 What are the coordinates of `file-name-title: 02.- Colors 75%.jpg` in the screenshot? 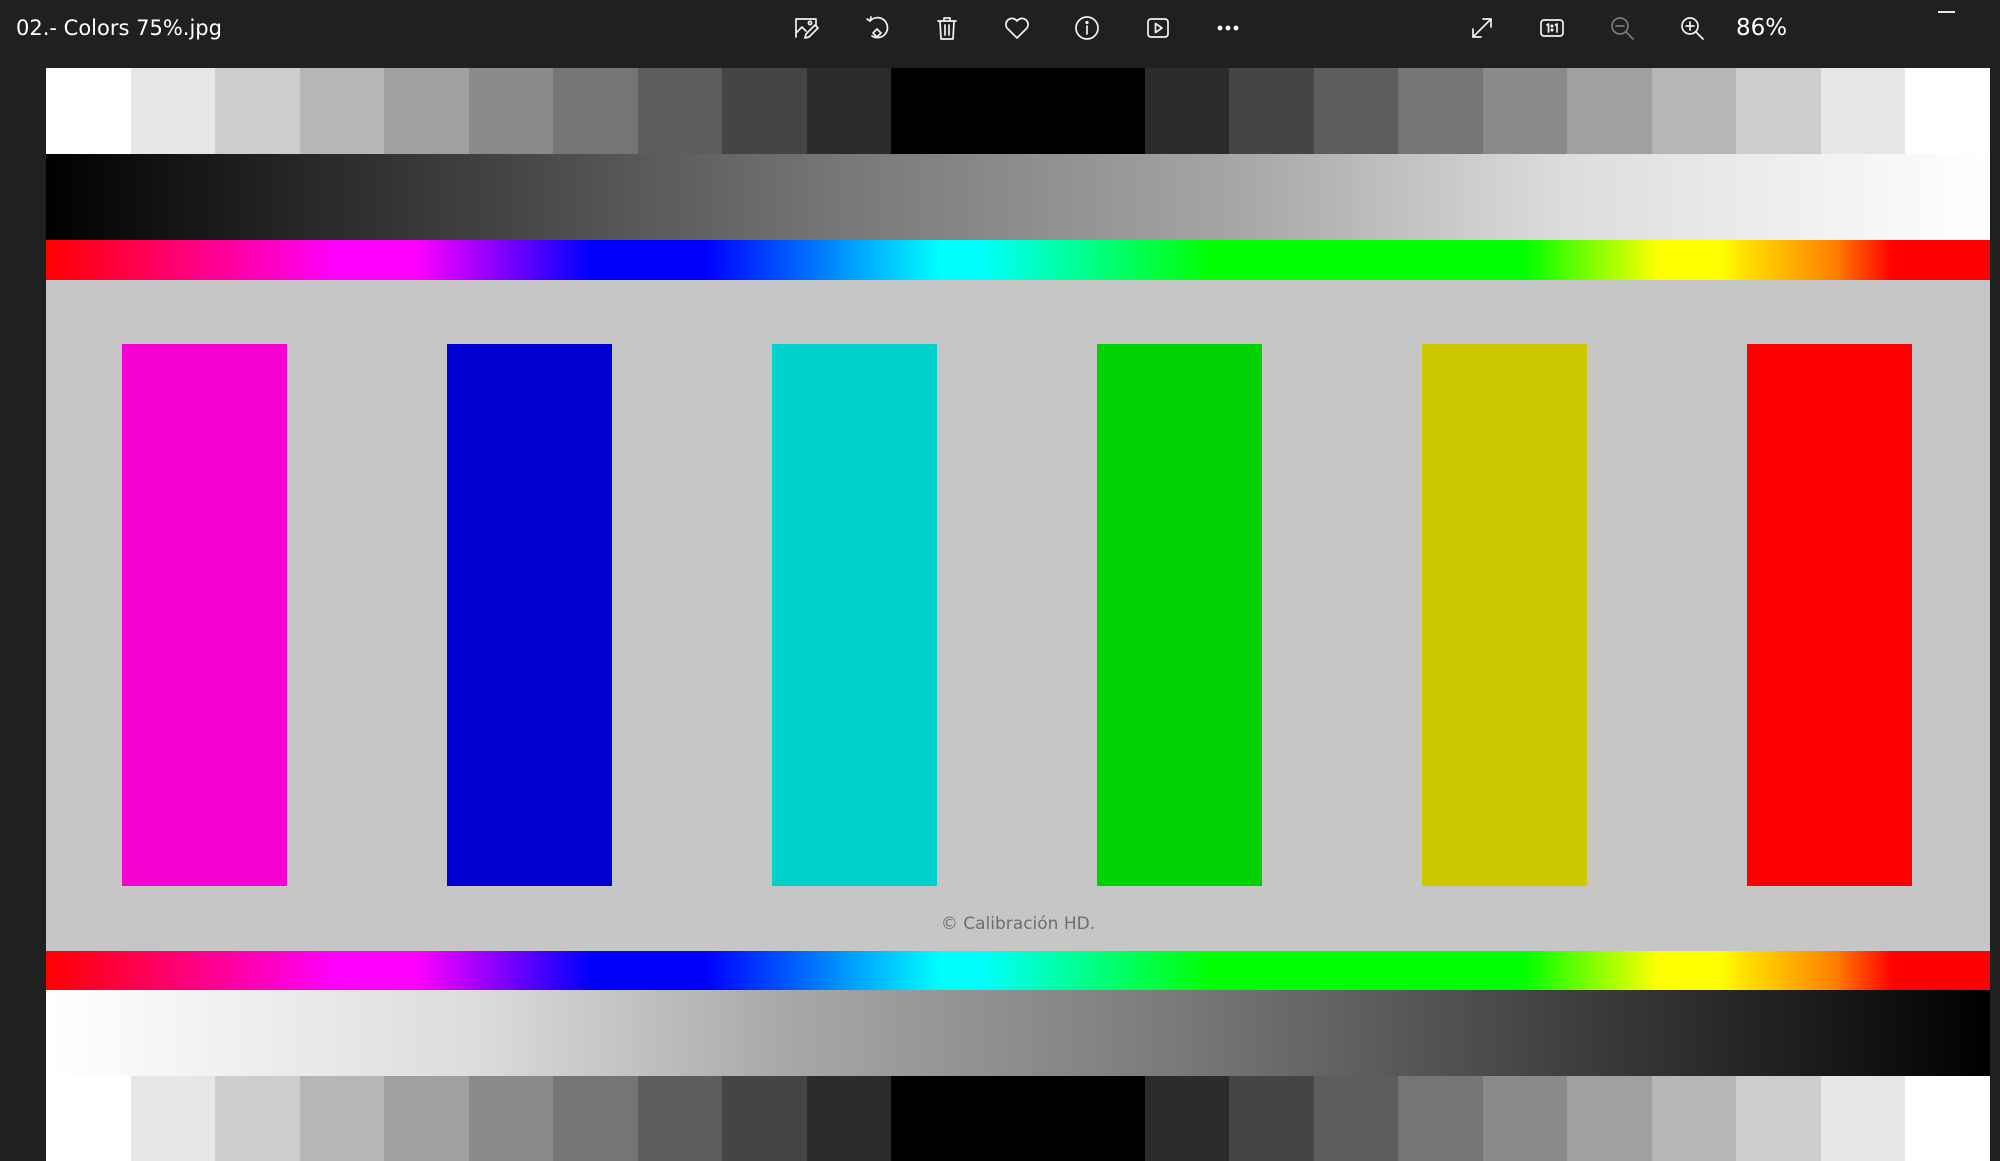 It's located at (119, 28).